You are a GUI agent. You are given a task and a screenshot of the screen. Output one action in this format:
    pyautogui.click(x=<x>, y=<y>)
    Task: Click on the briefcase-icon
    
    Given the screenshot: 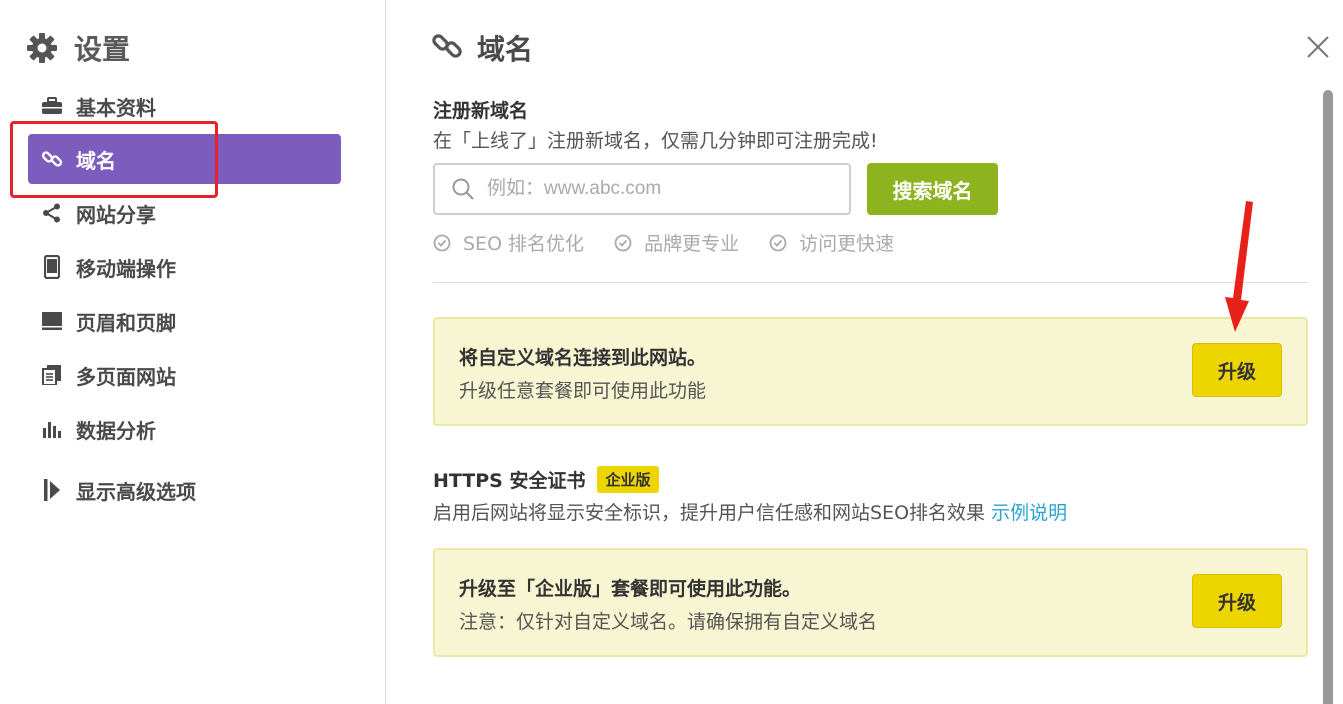 What is the action you would take?
    pyautogui.click(x=52, y=106)
    